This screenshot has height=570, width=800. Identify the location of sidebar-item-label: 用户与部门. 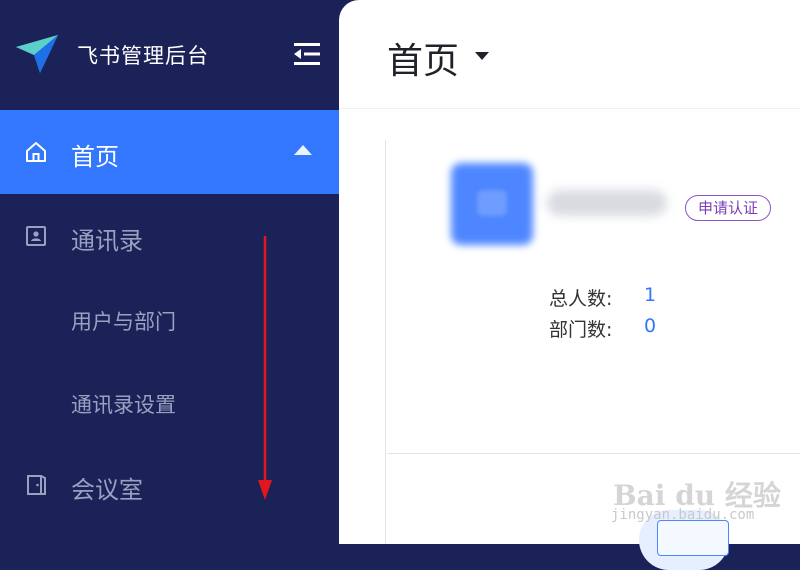
(123, 322).